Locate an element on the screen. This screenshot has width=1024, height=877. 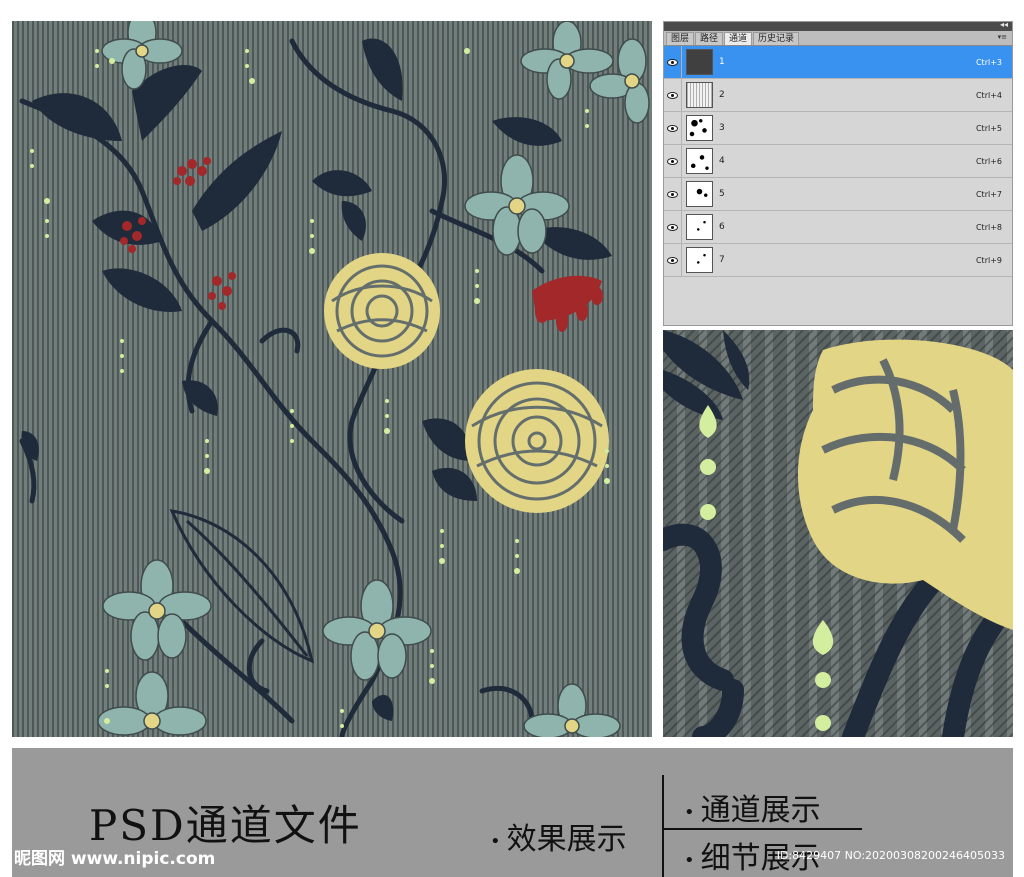
channel-row-2: 2 Ctrl+4 is located at coordinates (838, 95).